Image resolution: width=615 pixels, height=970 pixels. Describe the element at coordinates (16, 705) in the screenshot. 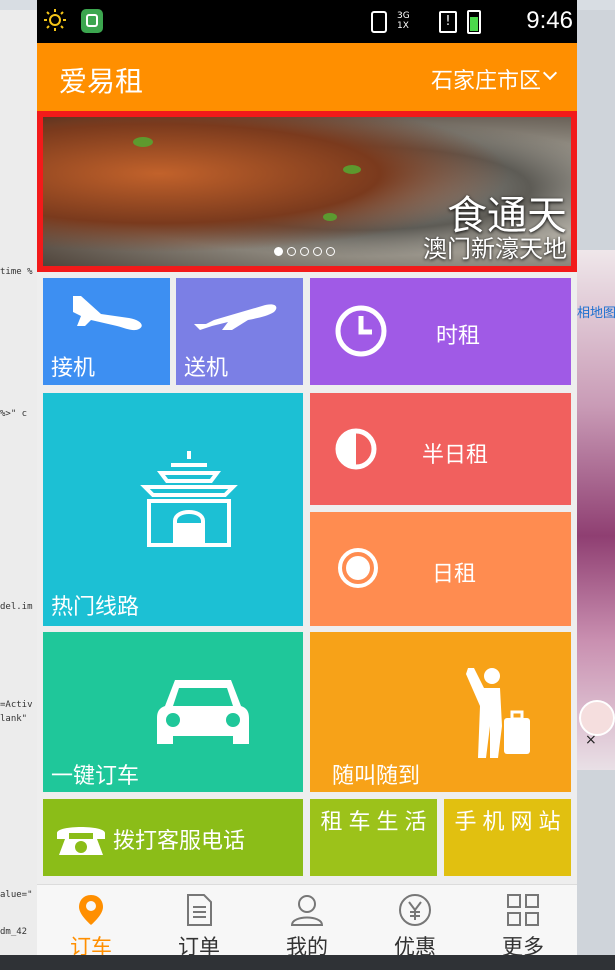

I see `code-line: =Activ` at that location.